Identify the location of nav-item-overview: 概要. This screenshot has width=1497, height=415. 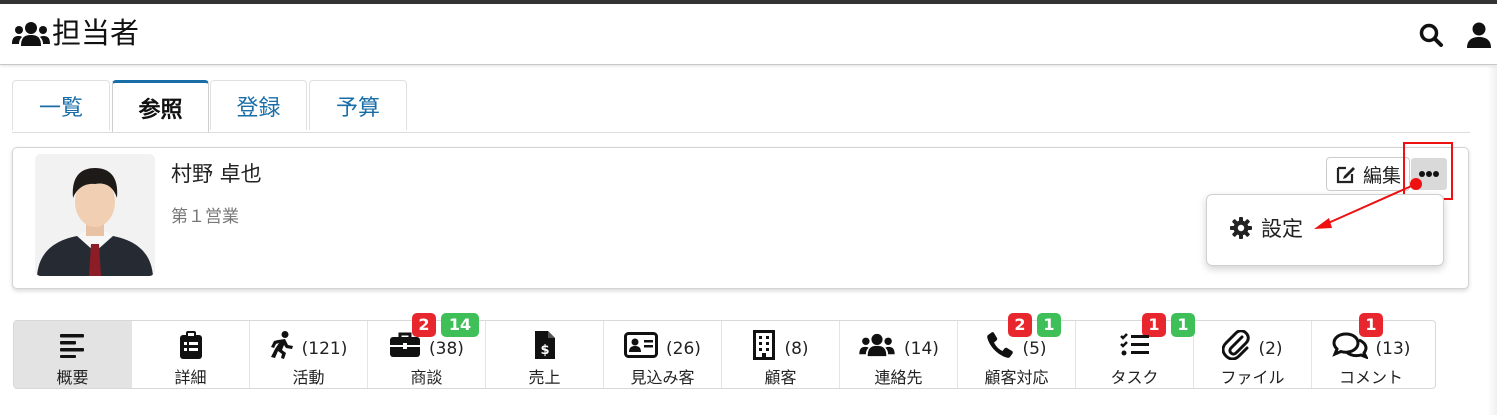
(73, 354).